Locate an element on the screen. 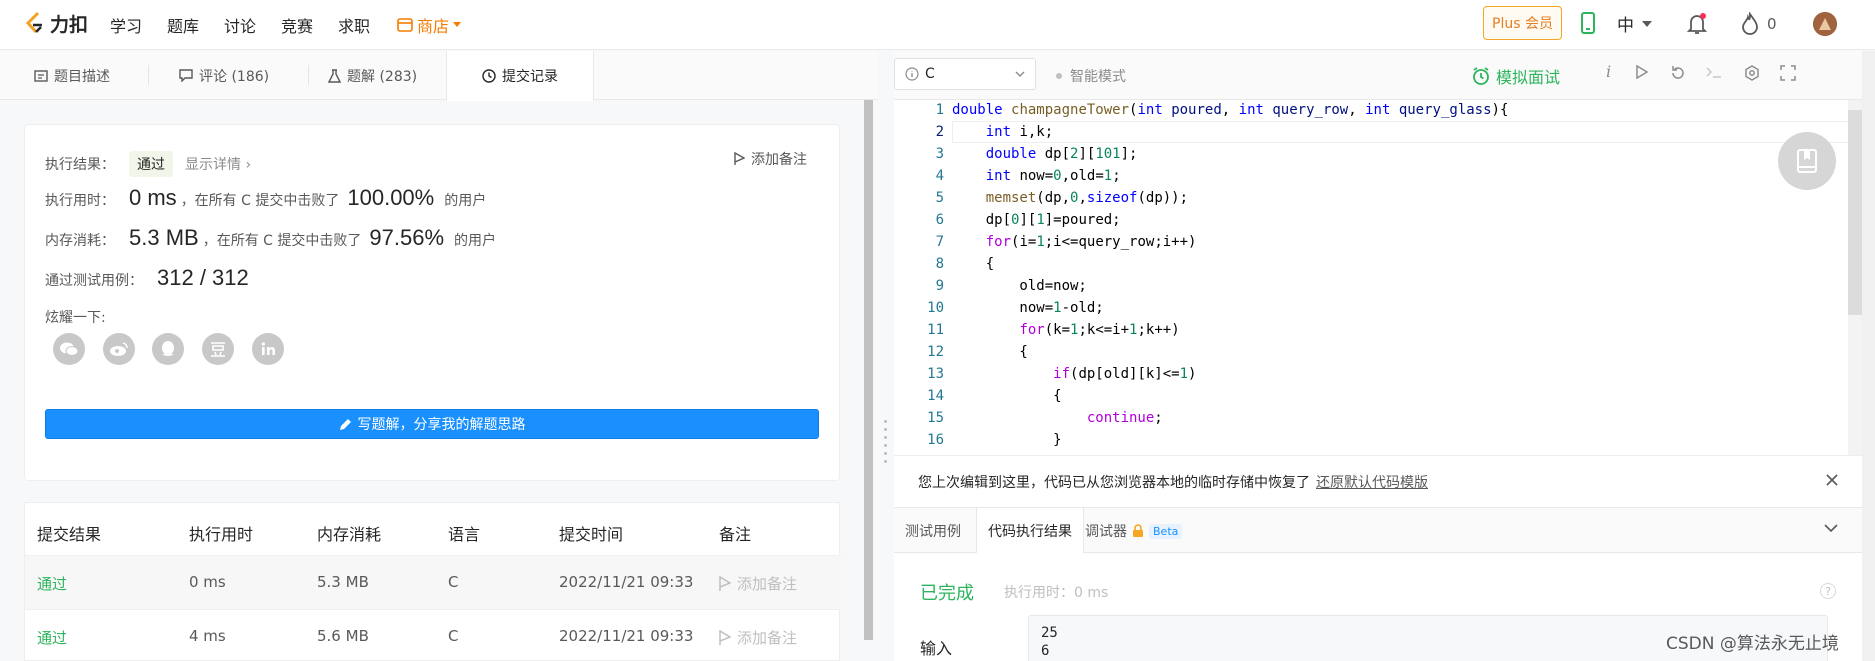 Image resolution: width=1875 pixels, height=661 pixels. code-token: sizeof is located at coordinates (1112, 198).